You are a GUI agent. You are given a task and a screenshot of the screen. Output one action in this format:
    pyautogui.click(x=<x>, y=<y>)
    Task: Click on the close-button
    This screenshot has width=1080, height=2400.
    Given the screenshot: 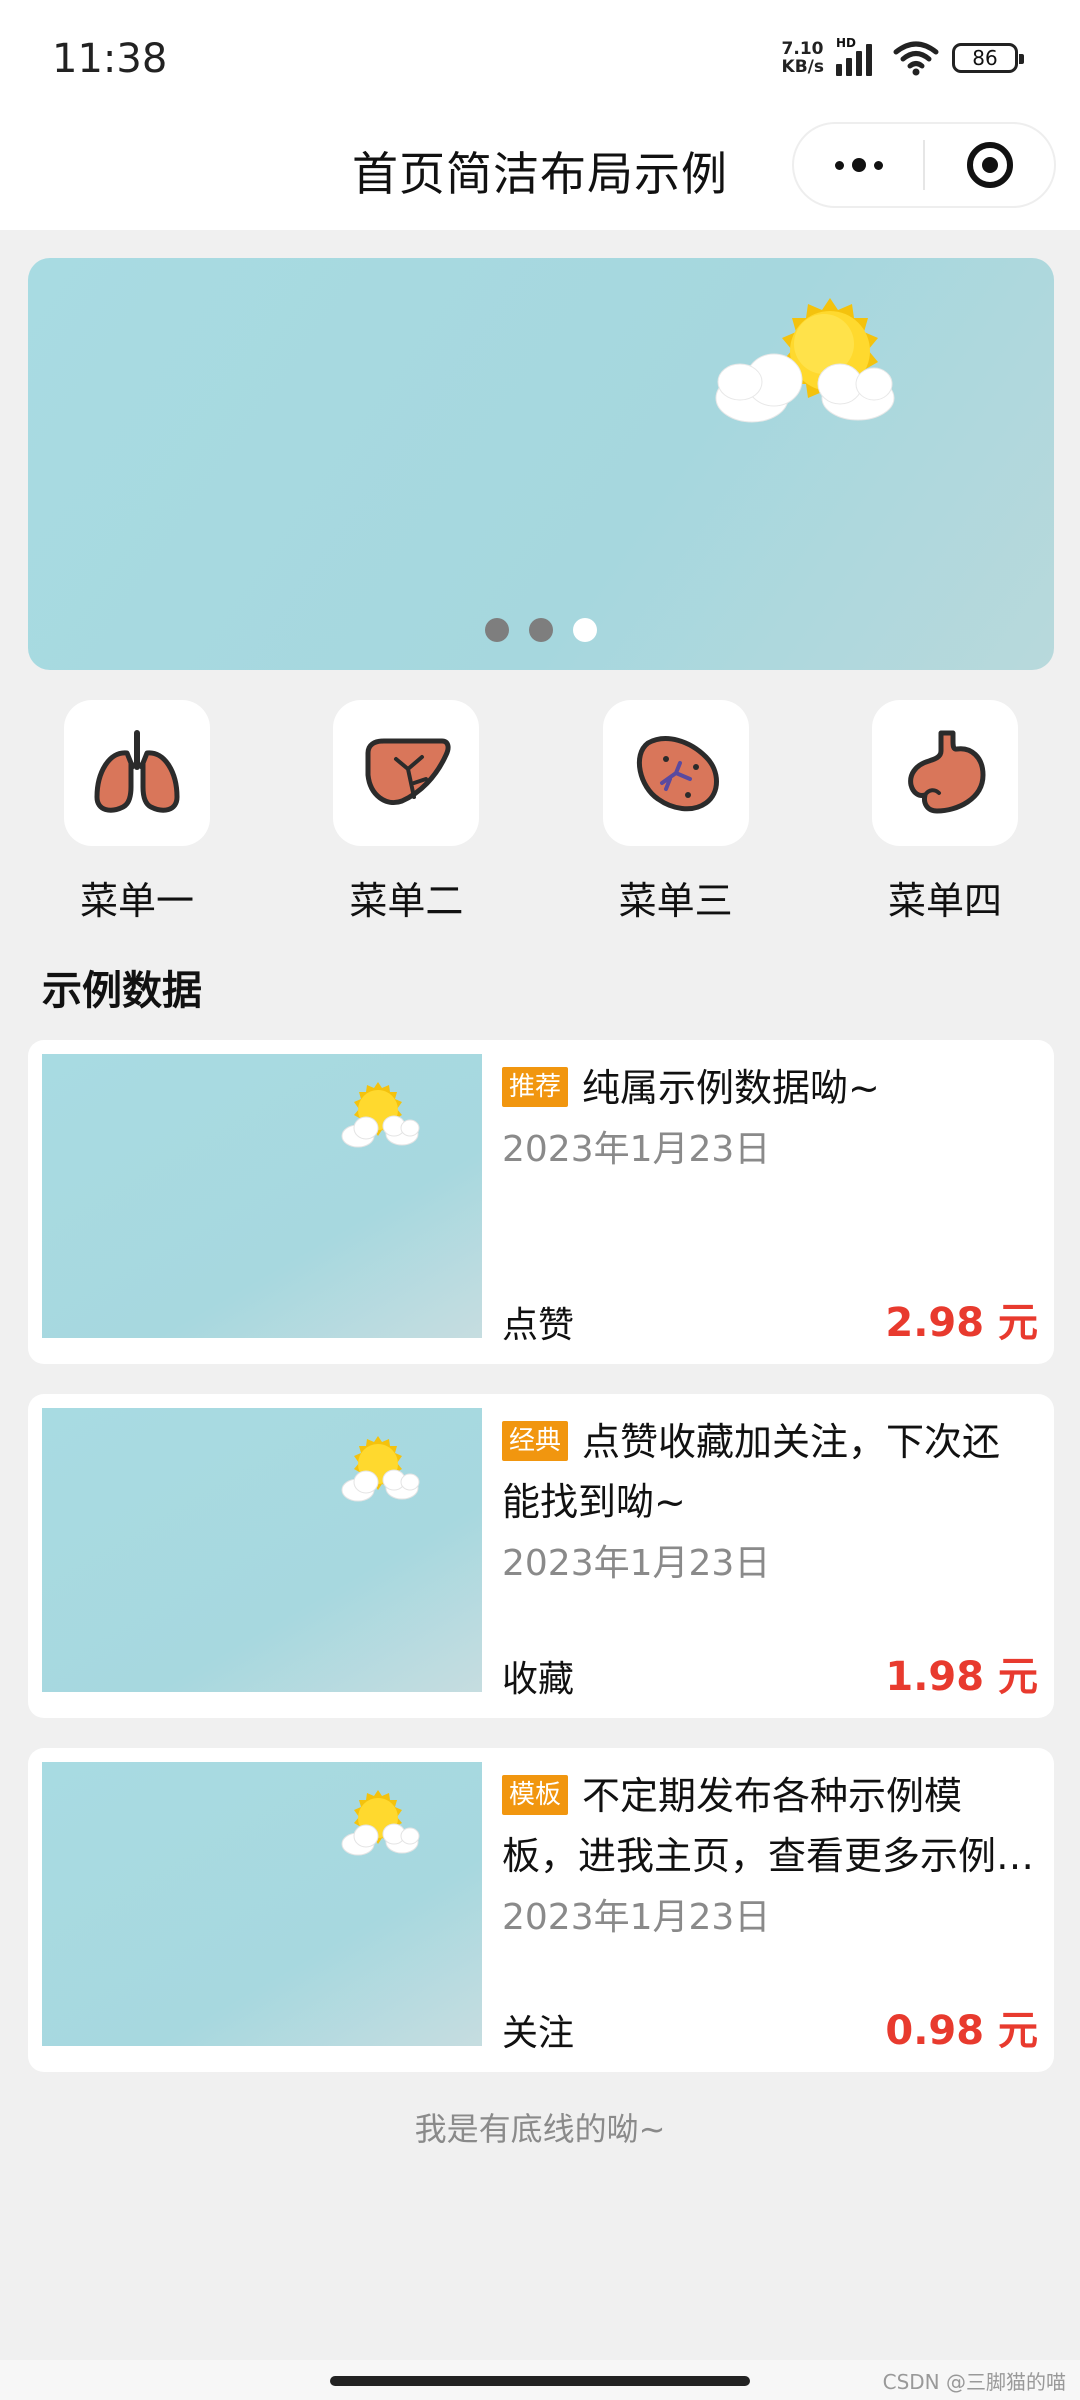 What is the action you would take?
    pyautogui.click(x=989, y=165)
    